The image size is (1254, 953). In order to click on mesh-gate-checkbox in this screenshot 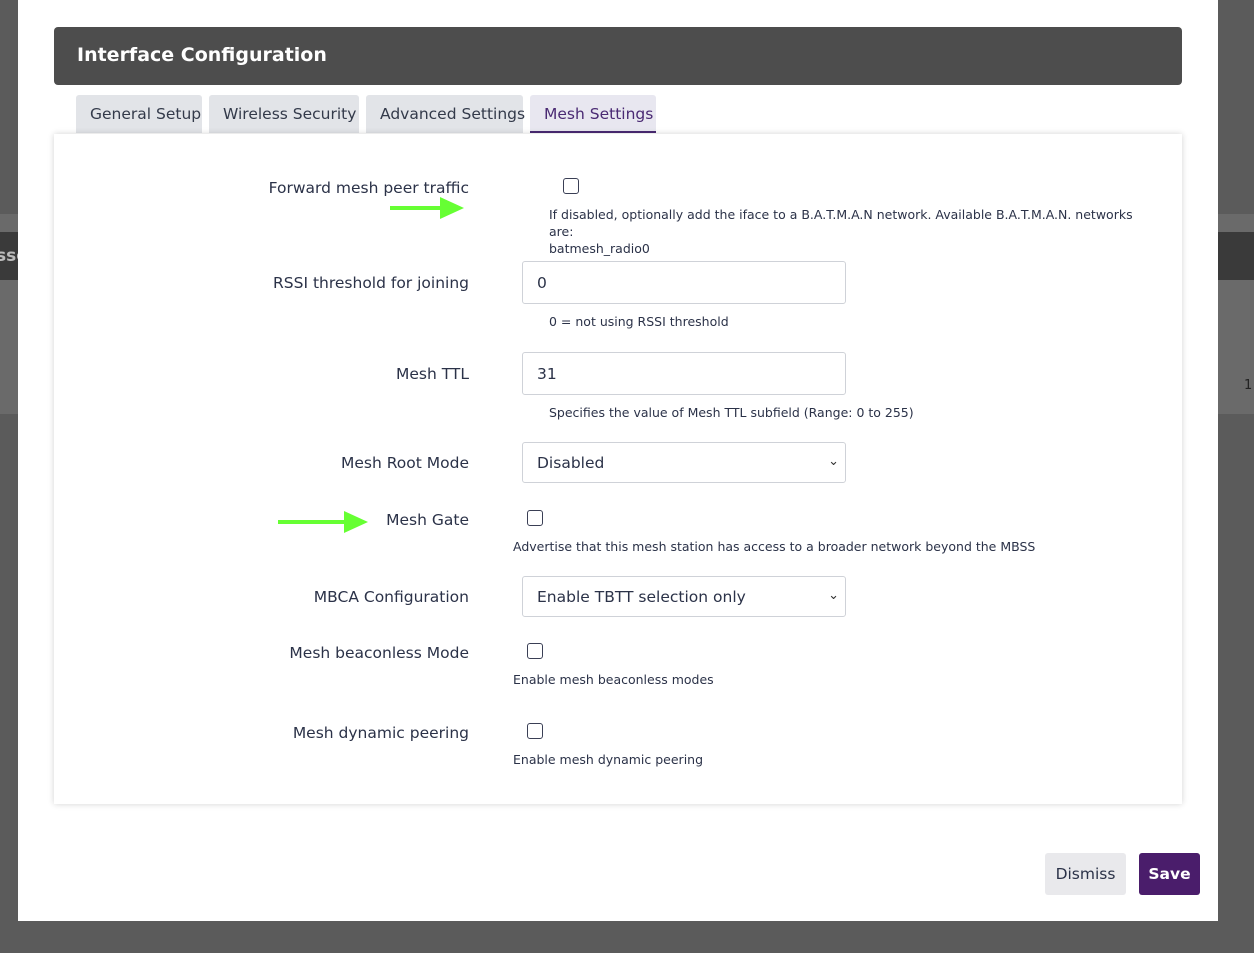, I will do `click(535, 518)`.